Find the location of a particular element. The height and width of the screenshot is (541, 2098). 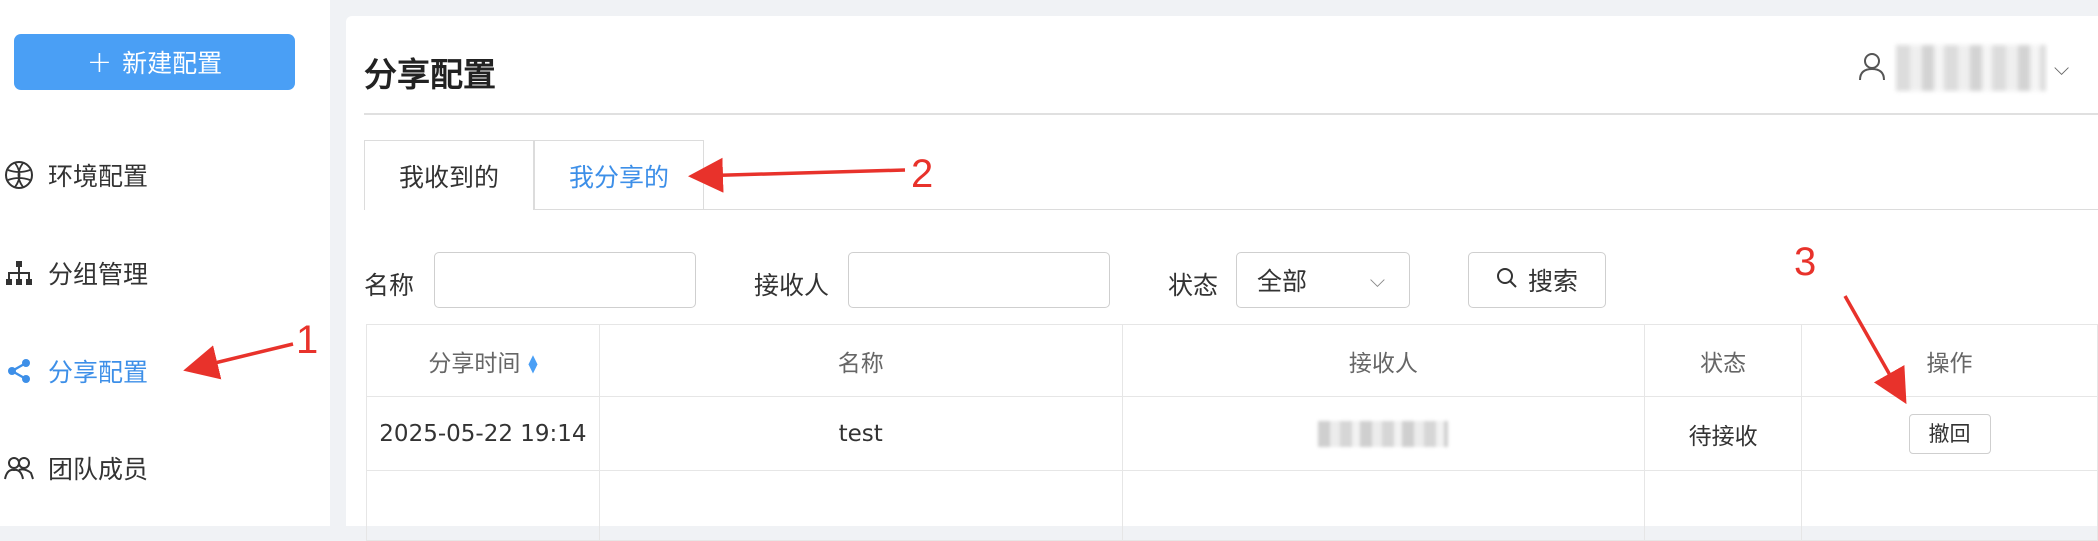

annotation-label-1: 1 is located at coordinates (307, 340).